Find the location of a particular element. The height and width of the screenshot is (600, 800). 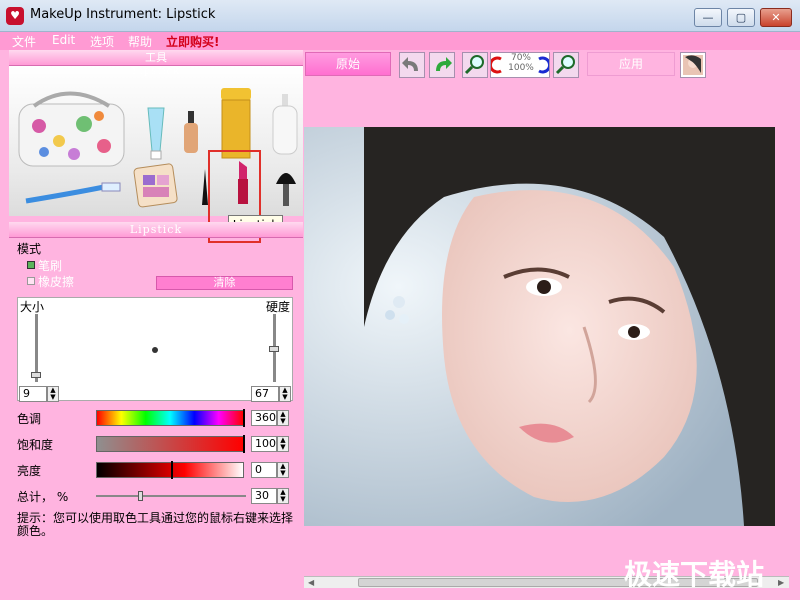

total-spinner: ▲ ▼ is located at coordinates (283, 496).